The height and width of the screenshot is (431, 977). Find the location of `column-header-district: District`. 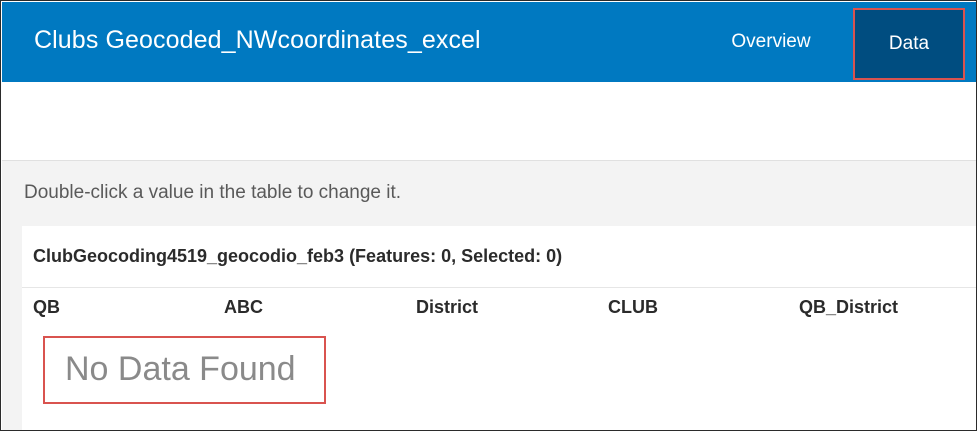

column-header-district: District is located at coordinates (447, 307).